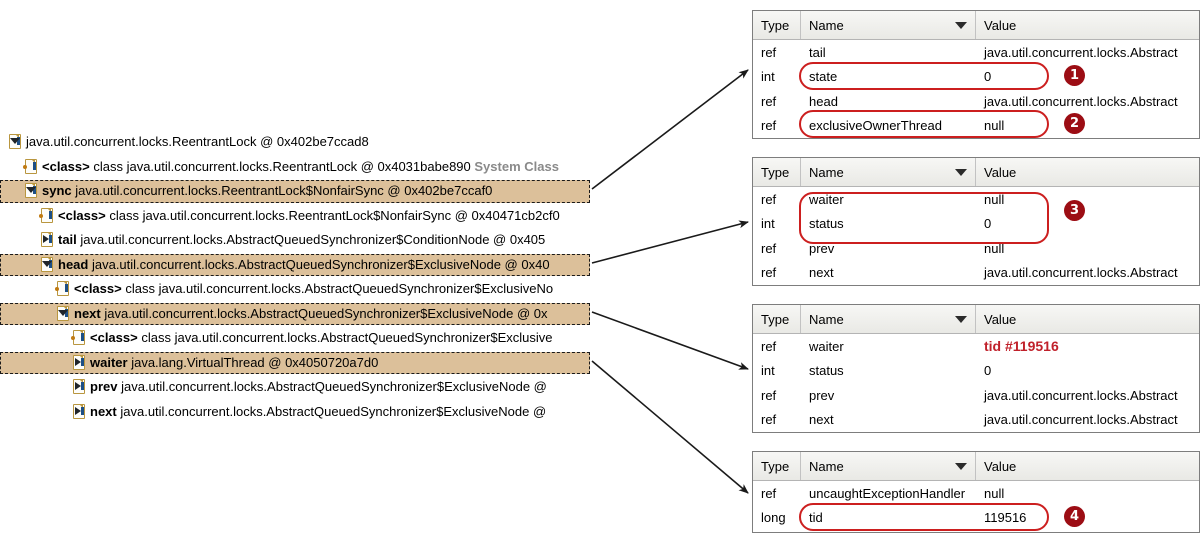 This screenshot has width=1200, height=545. Describe the element at coordinates (1074, 123) in the screenshot. I see `badge-2: 2` at that location.